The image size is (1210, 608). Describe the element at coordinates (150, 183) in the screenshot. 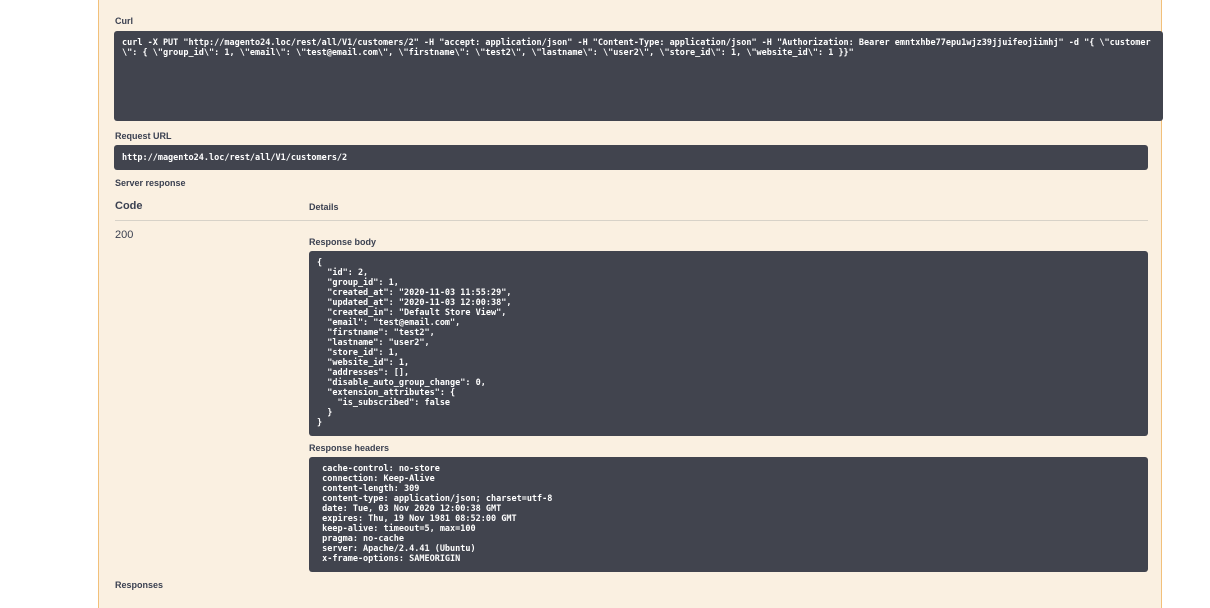

I see `server-response-label: Server response` at that location.